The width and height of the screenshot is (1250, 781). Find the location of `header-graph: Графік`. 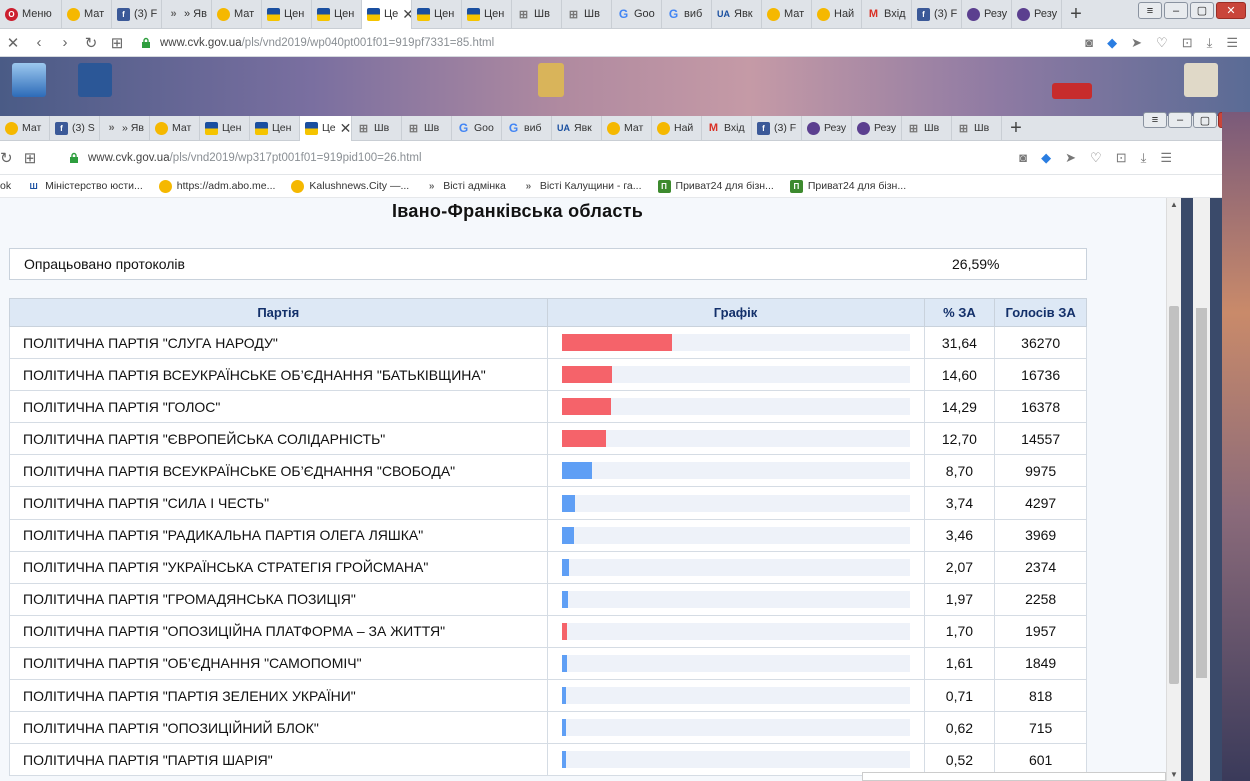

header-graph: Графік is located at coordinates (735, 312).